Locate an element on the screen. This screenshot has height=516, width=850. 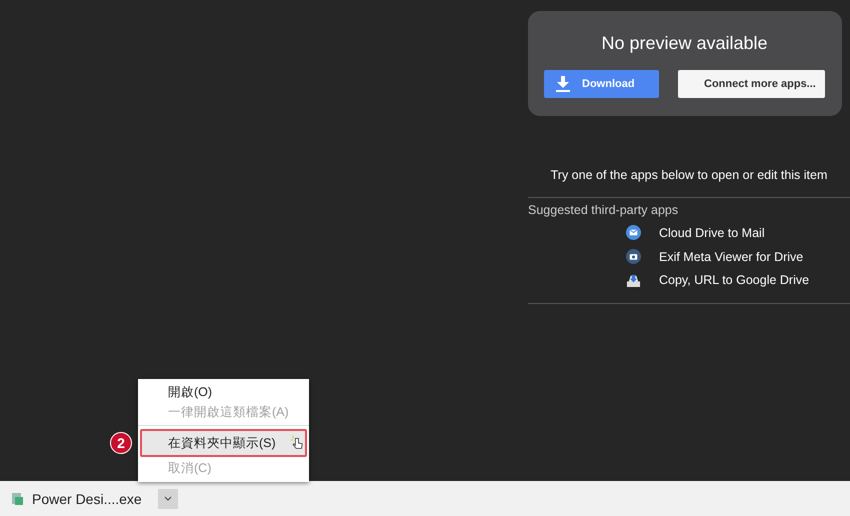
app-link: Exif Meta Viewer for Drive is located at coordinates (731, 257).